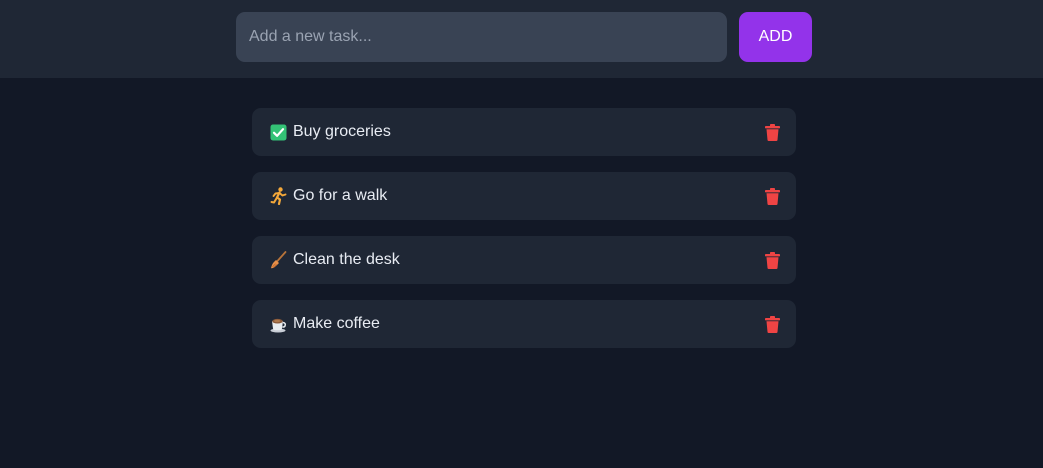  What do you see at coordinates (278, 324) in the screenshot?
I see `coffee-cup-icon` at bounding box center [278, 324].